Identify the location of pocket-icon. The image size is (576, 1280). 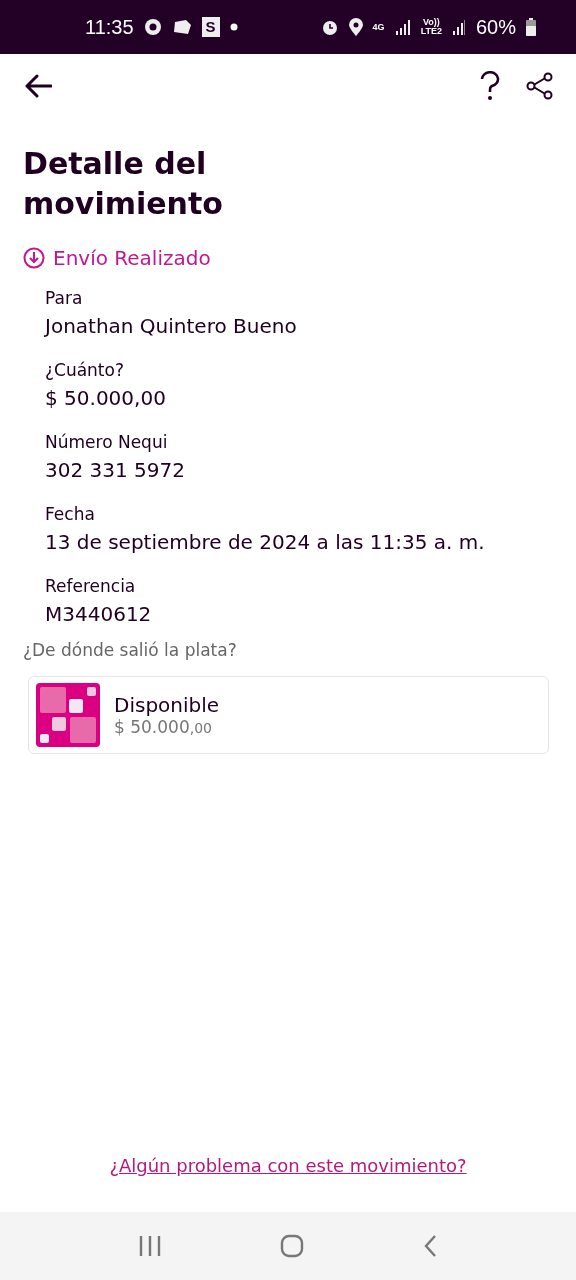
(68, 715).